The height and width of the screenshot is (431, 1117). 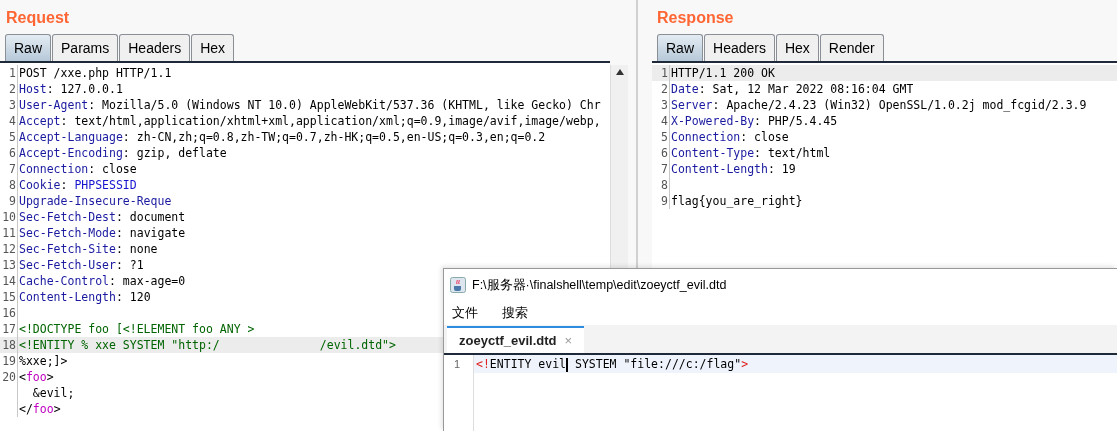 What do you see at coordinates (737, 201) in the screenshot?
I see `code-token: flag{you_are_right}` at bounding box center [737, 201].